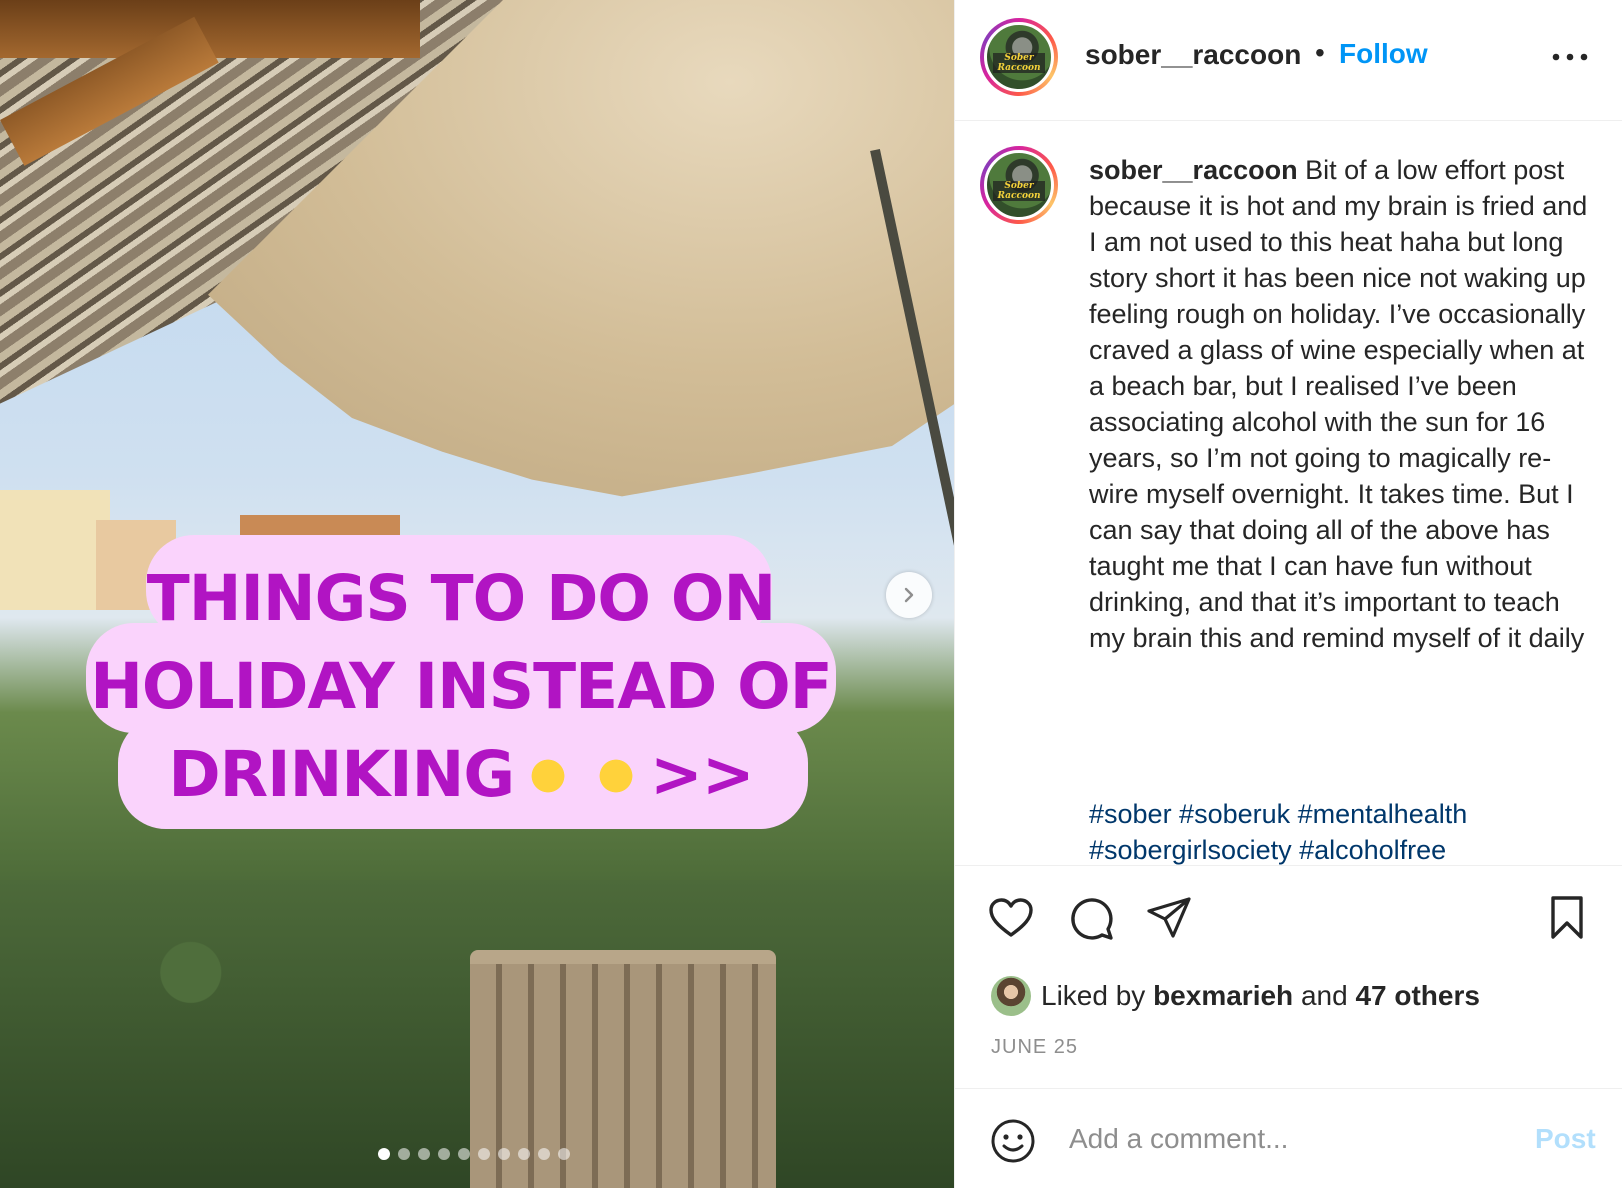 The width and height of the screenshot is (1622, 1188). I want to click on caption-username: sober__raccoon, so click(1193, 170).